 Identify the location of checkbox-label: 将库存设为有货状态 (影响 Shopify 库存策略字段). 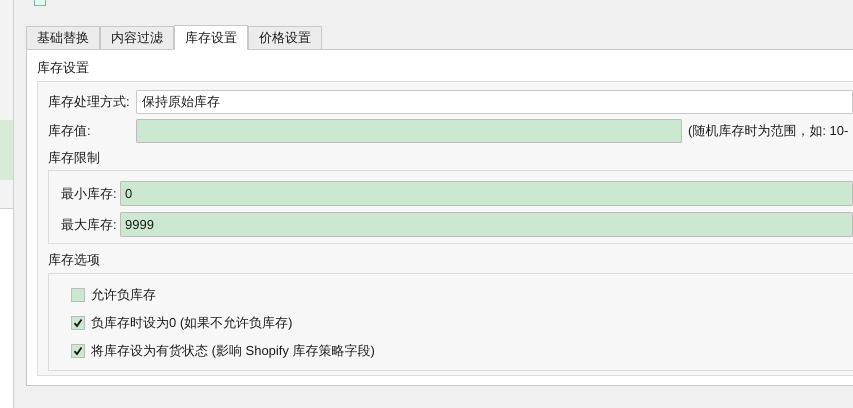
(233, 351).